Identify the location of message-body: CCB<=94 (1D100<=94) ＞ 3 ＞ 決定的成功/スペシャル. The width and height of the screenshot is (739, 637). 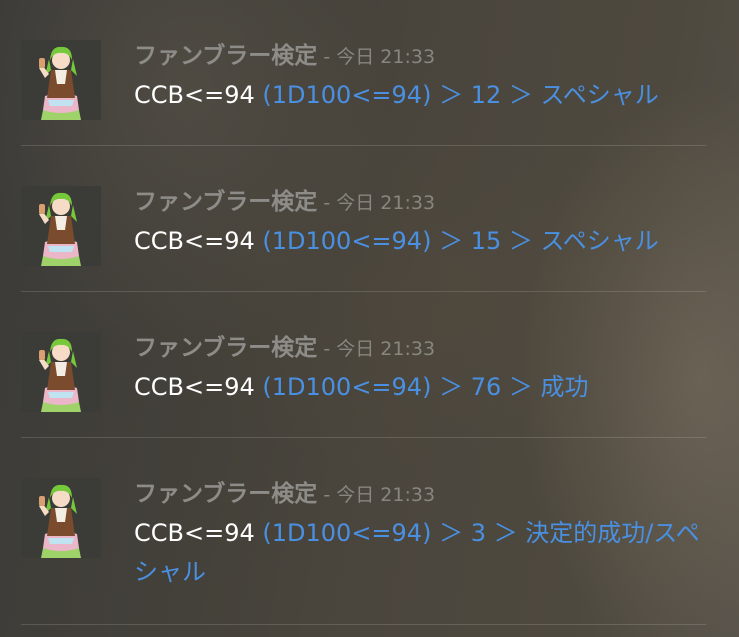
(424, 553).